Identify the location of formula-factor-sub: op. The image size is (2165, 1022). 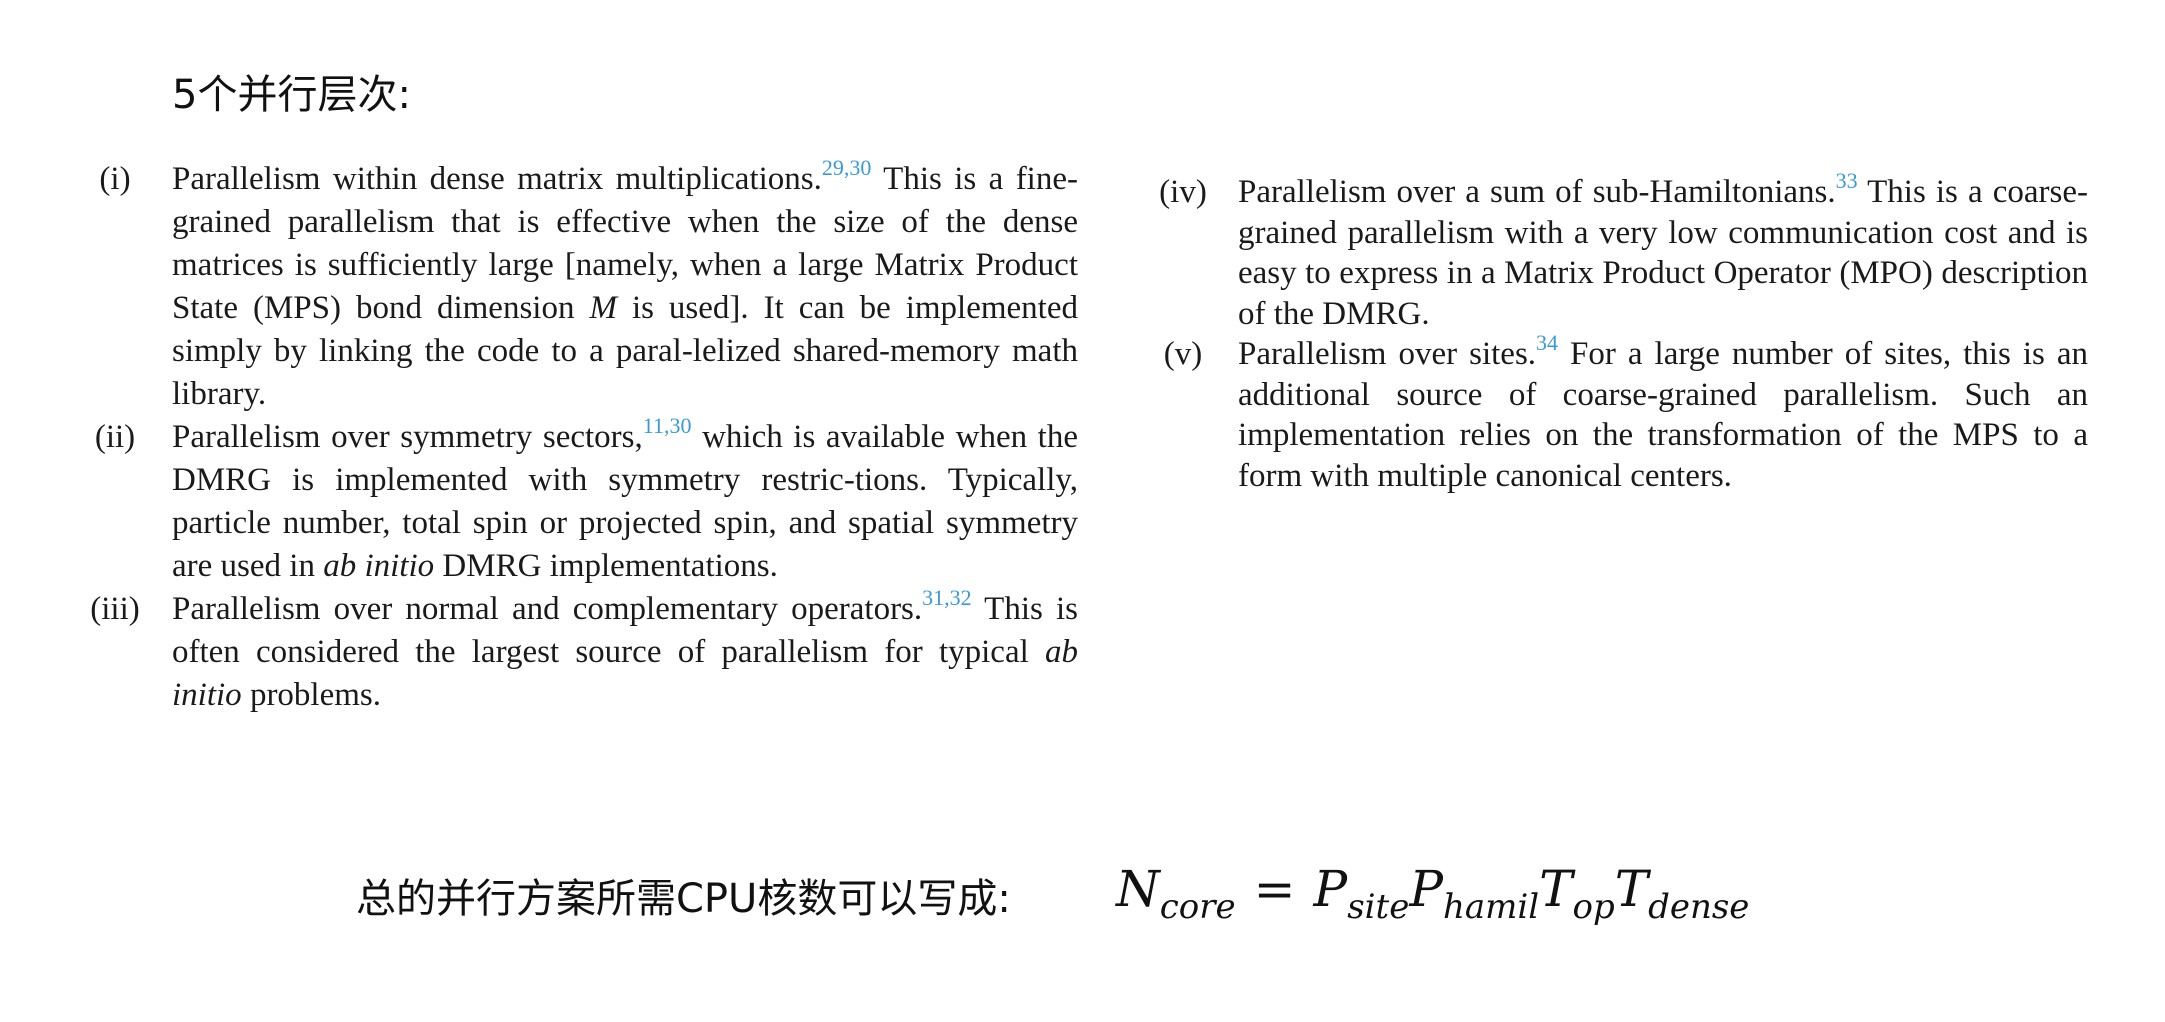
(1593, 907).